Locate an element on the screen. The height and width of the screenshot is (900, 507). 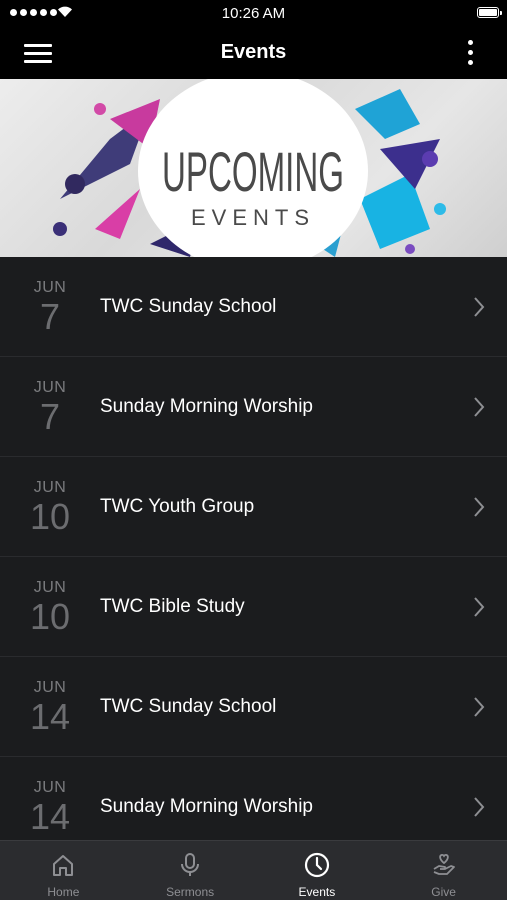
list-item: JUN 14 TWC Sunday School is located at coordinates (253, 707).